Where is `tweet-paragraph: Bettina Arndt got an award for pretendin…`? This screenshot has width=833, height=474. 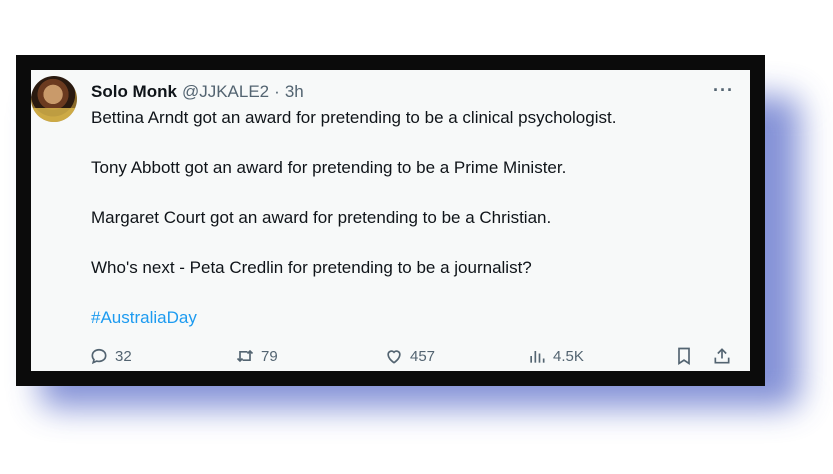
tweet-paragraph: Bettina Arndt got an award for pretendin… is located at coordinates (354, 117).